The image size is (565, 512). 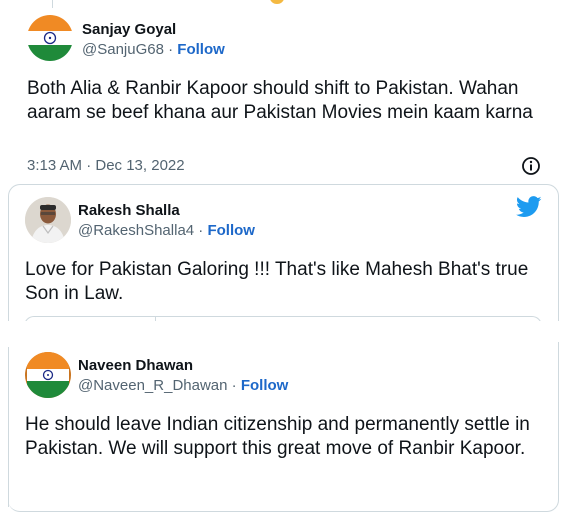 What do you see at coordinates (531, 166) in the screenshot?
I see `info-circle-icon` at bounding box center [531, 166].